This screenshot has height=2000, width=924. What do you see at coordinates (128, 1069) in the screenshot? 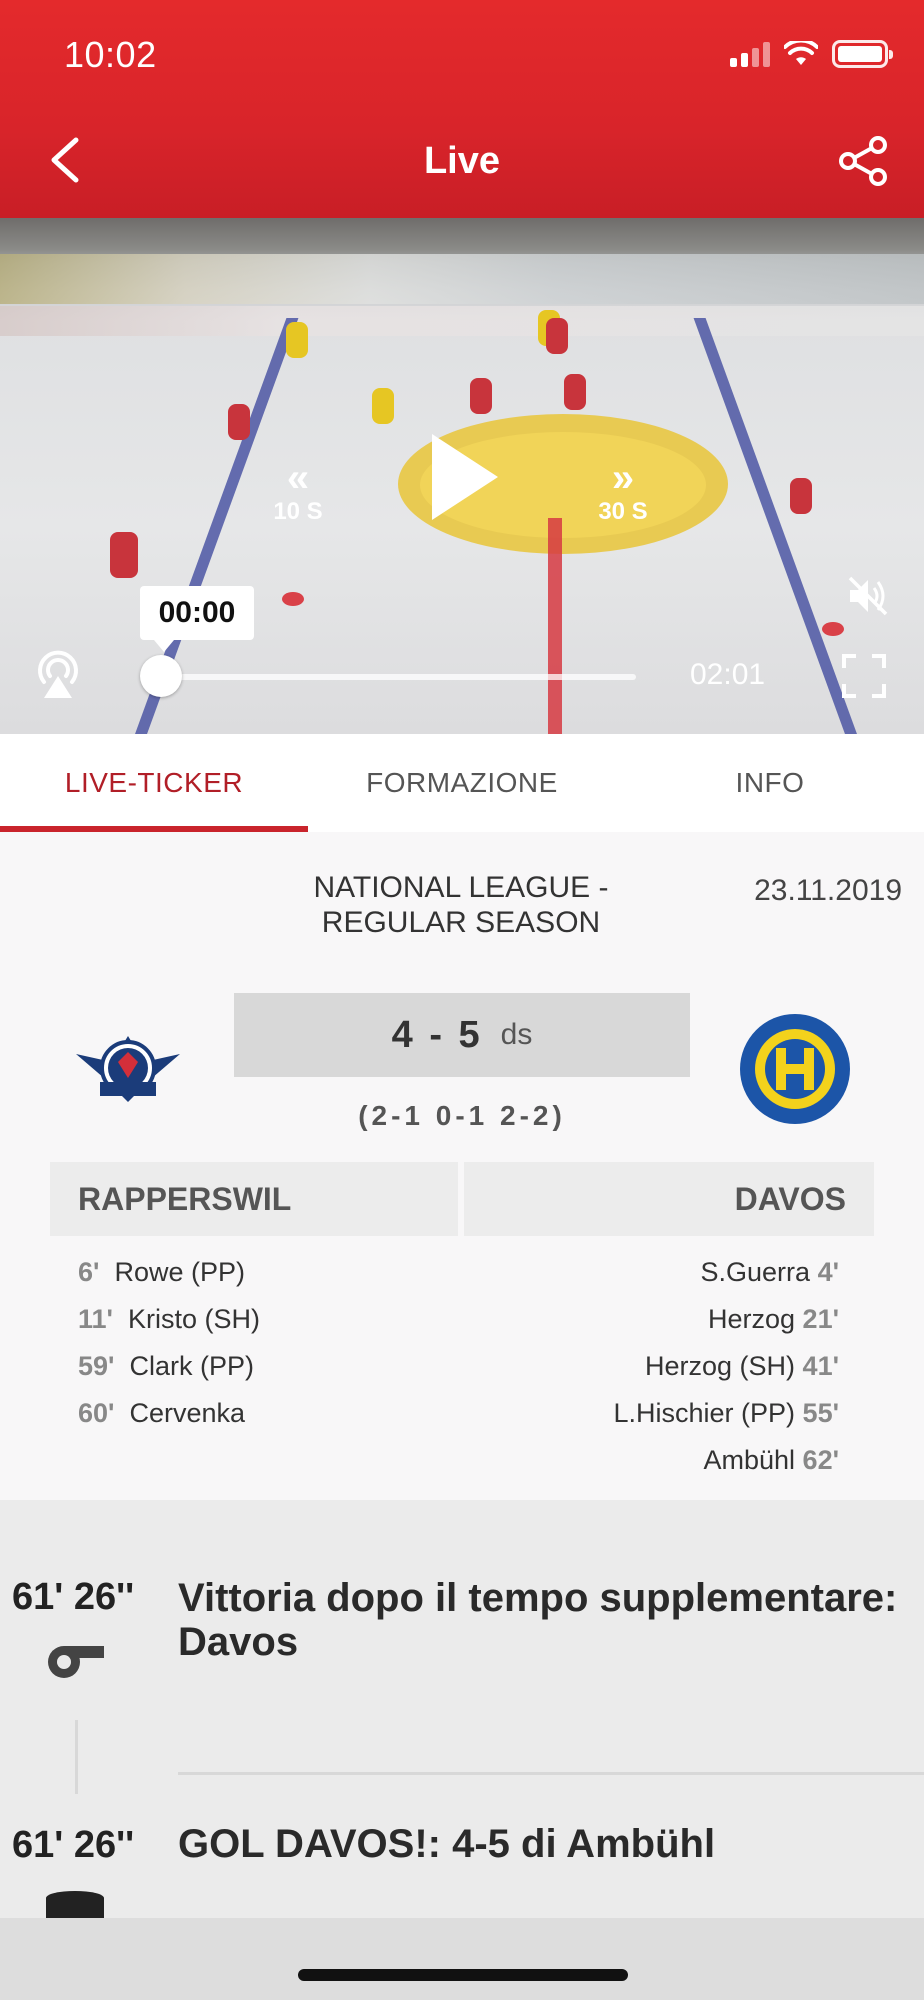
I see `rapperswil-logo` at bounding box center [128, 1069].